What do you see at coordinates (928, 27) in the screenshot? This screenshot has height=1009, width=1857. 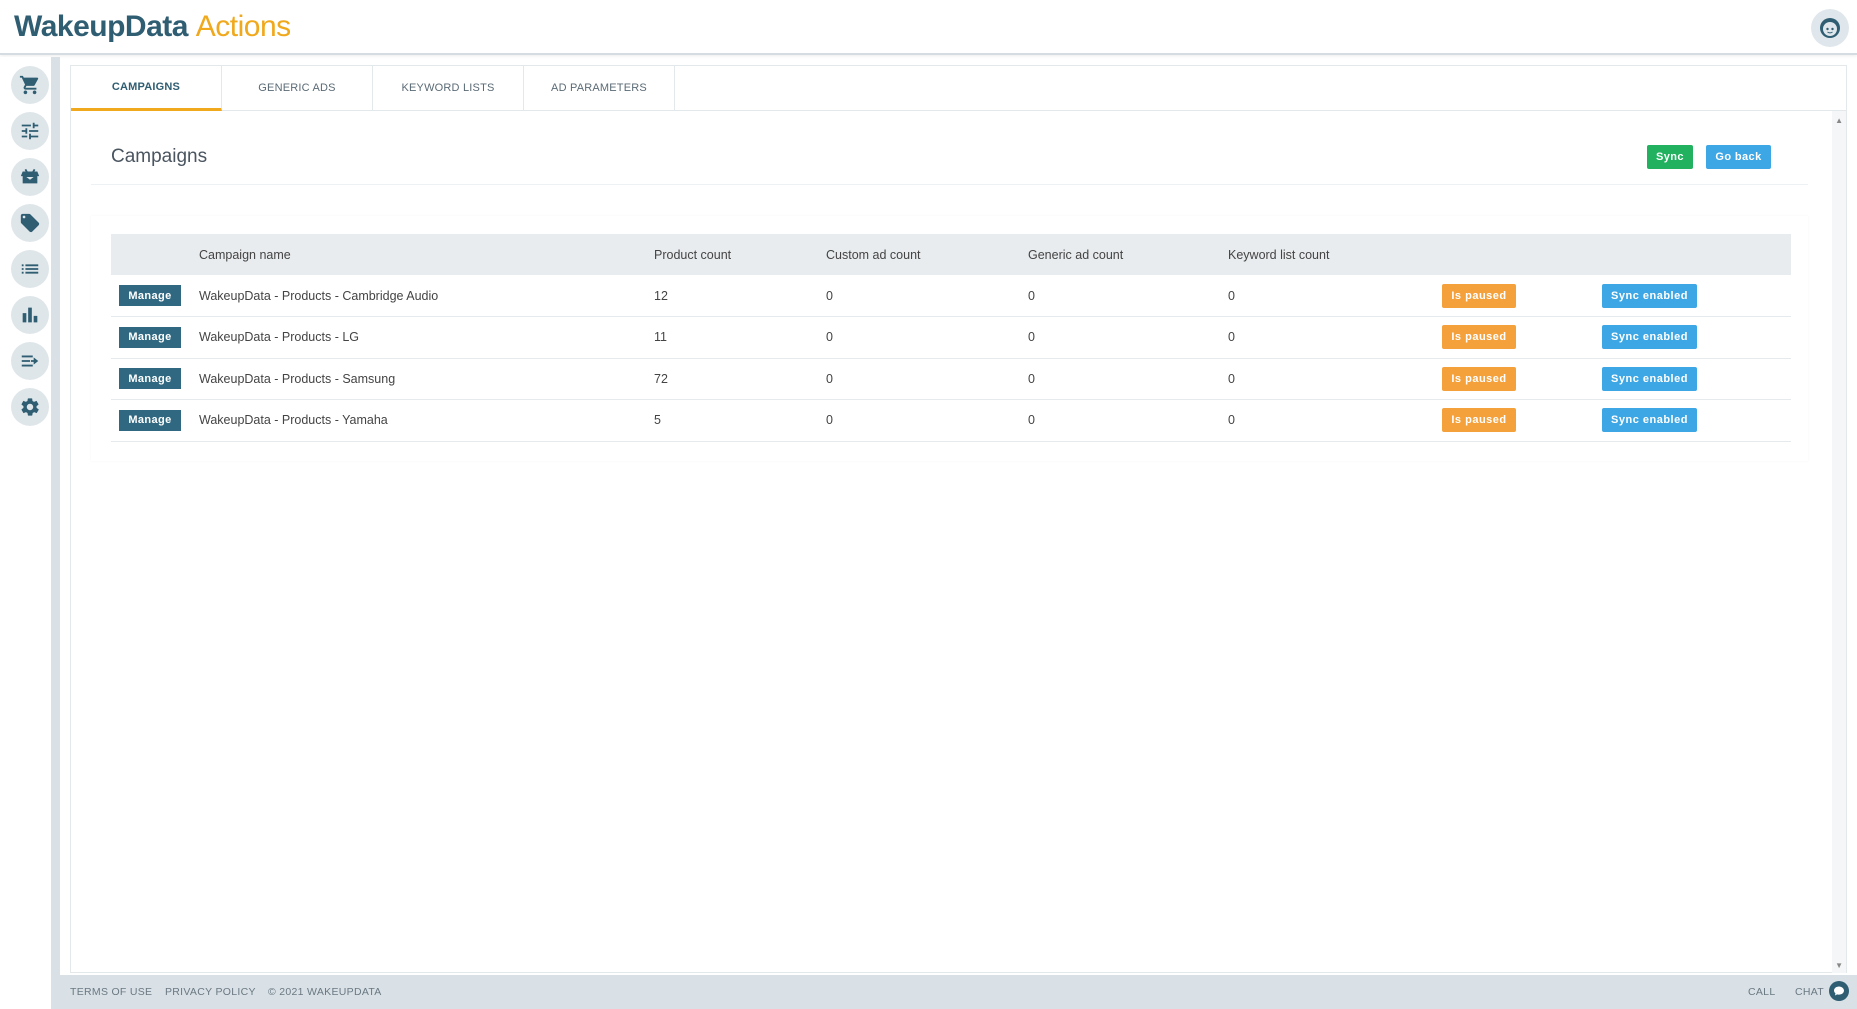 I see `top-bar: WakeupData Actions` at bounding box center [928, 27].